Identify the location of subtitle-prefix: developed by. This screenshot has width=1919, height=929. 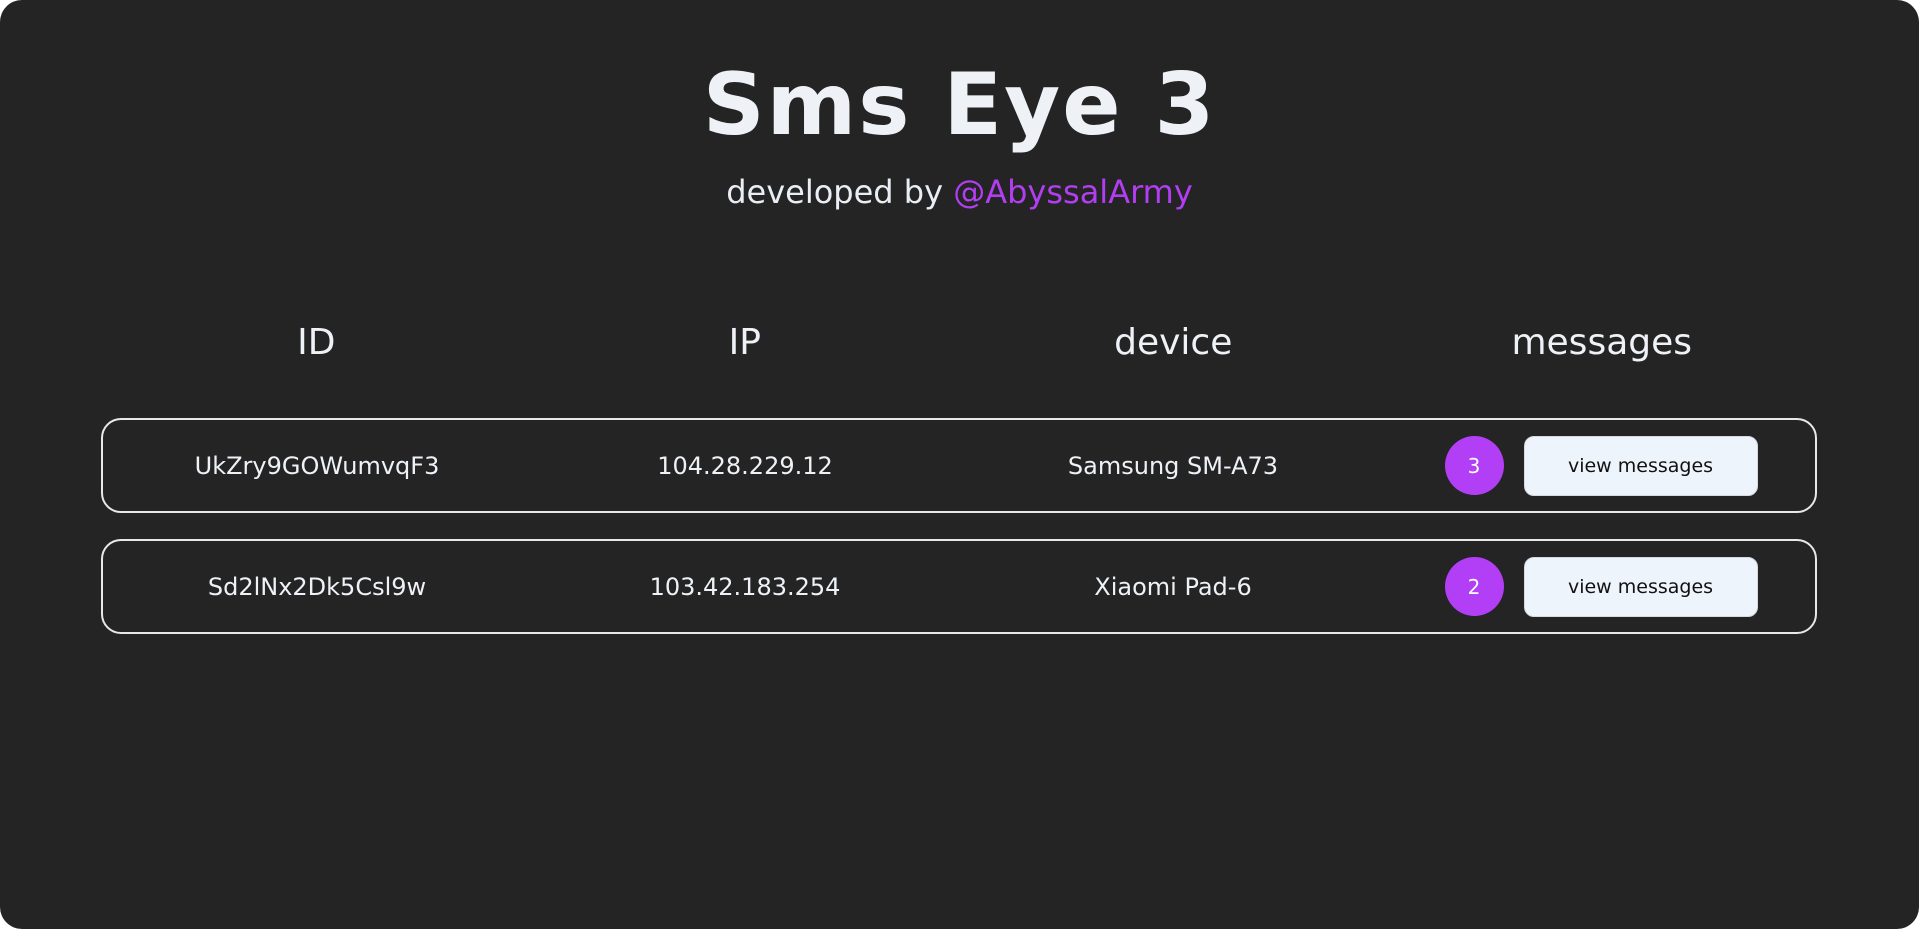
(840, 192).